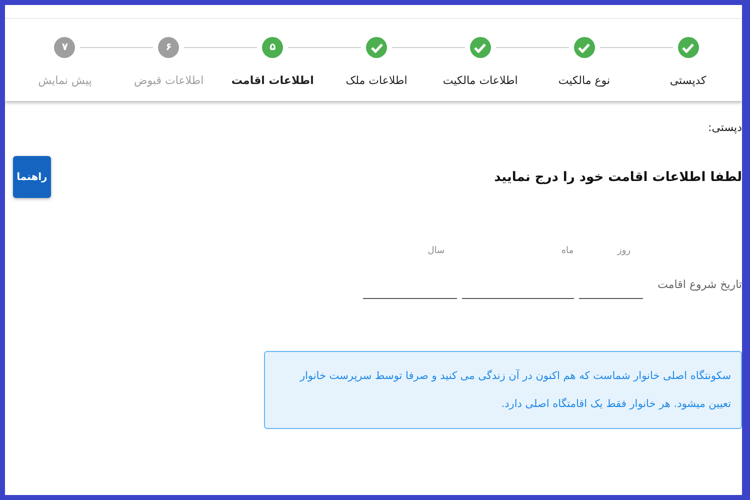 This screenshot has width=750, height=500. What do you see at coordinates (169, 80) in the screenshot?
I see `step-label: اطلاعات قبوض` at bounding box center [169, 80].